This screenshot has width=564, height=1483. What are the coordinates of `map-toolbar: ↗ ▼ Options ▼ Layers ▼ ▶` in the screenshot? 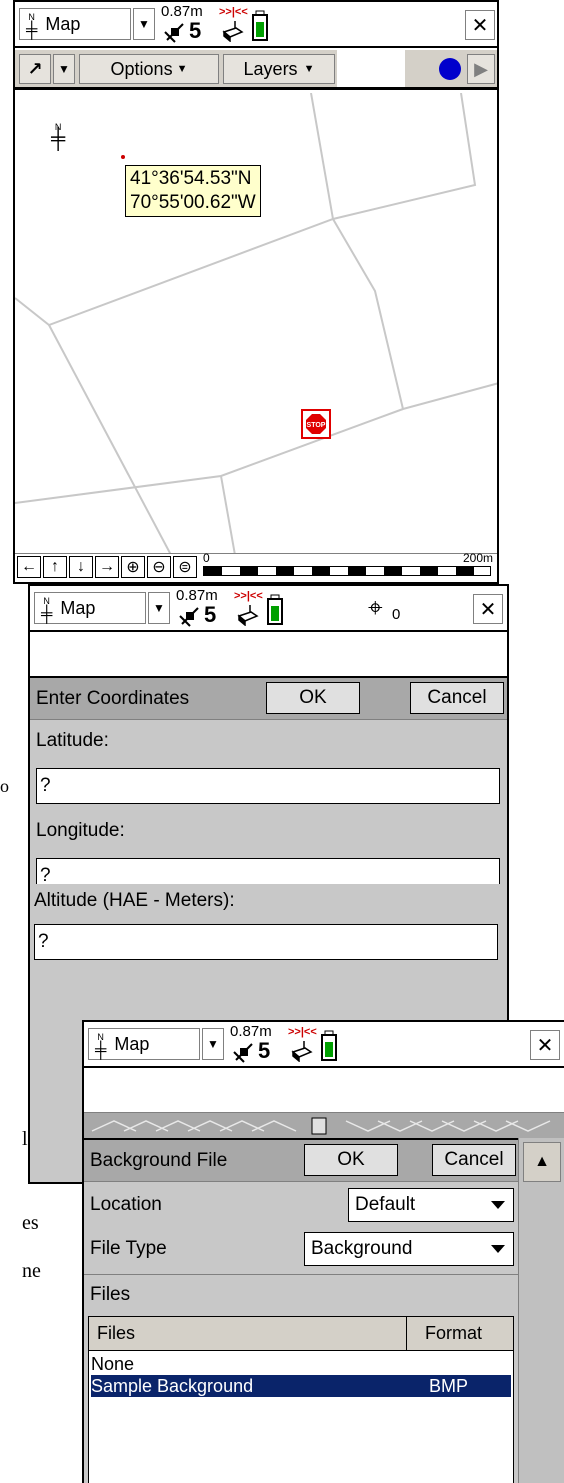 It's located at (256, 70).